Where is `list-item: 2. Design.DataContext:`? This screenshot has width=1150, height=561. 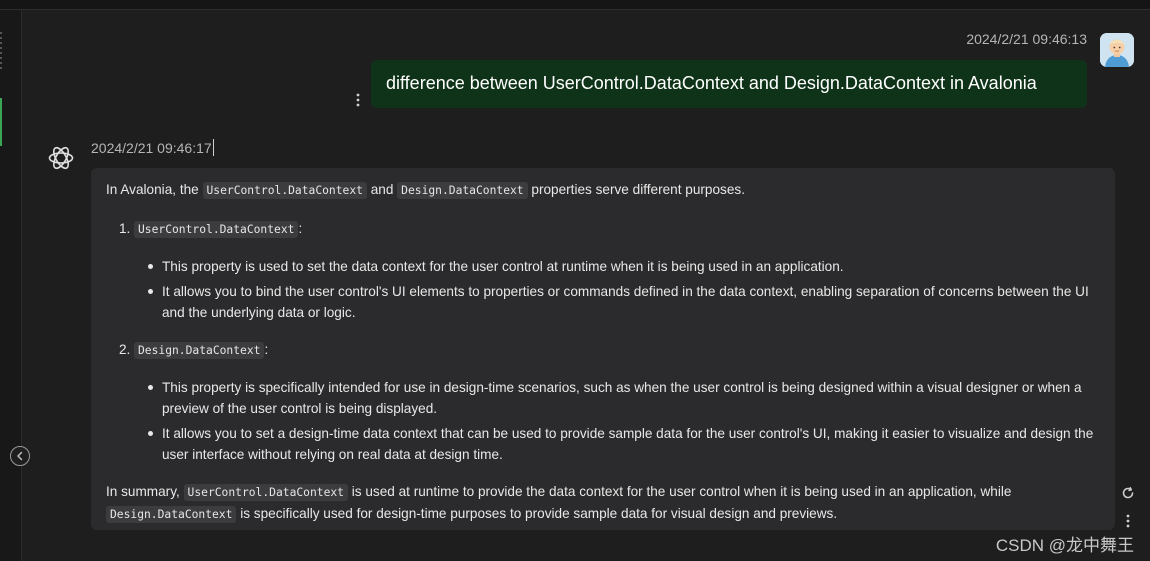 list-item: 2. Design.DataContext: is located at coordinates (603, 350).